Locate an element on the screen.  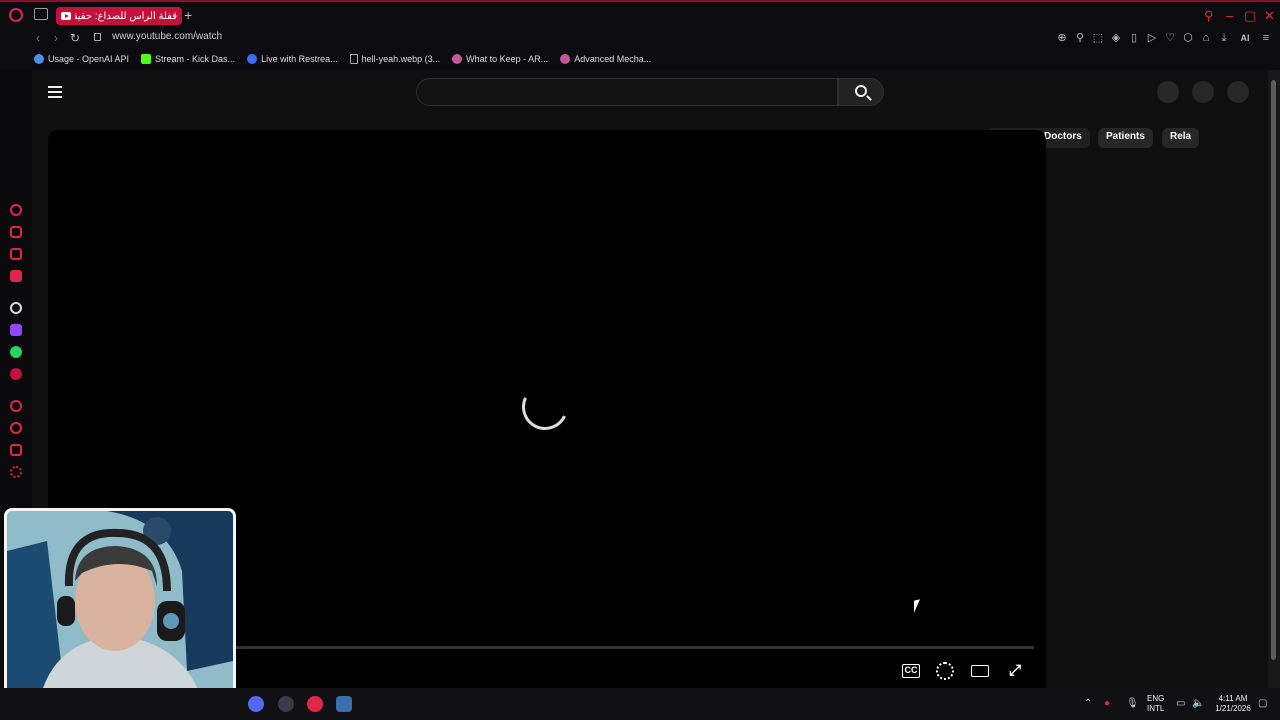
search-icon is located at coordinates (861, 91).